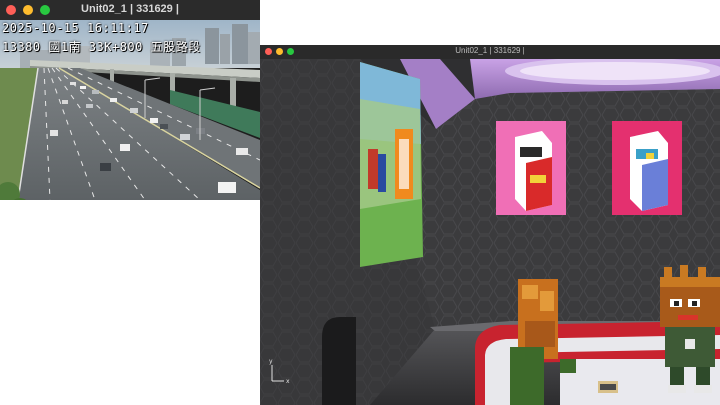 The image size is (720, 405). I want to click on camera-location: 13380 國1南 33K+800 五股路段, so click(101, 47).